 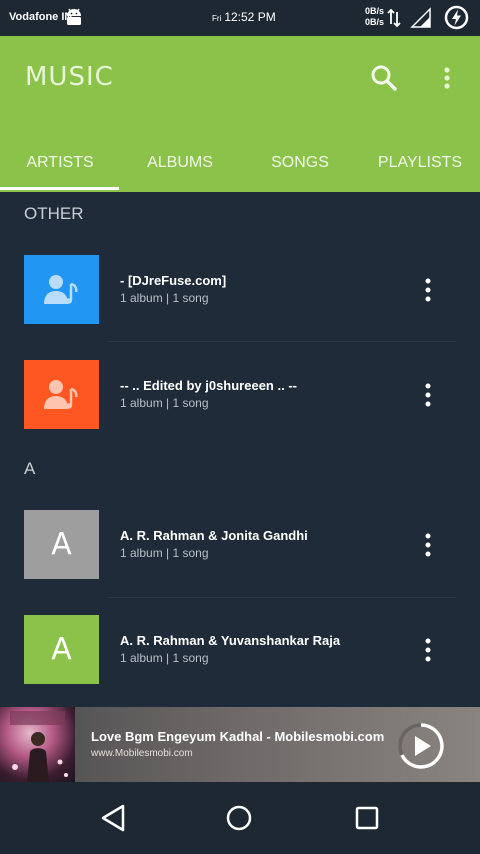 What do you see at coordinates (384, 78) in the screenshot?
I see `search-icon` at bounding box center [384, 78].